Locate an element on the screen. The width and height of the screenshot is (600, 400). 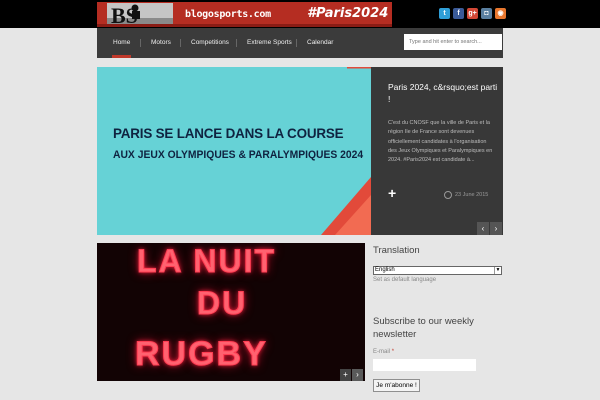
neon-text-line: RUGBY is located at coordinates (201, 354).